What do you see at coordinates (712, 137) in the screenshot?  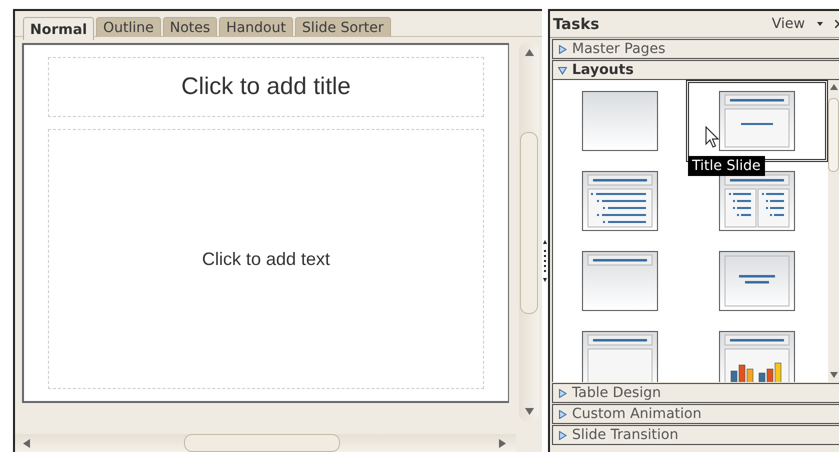 I see `mouse-pointer-icon` at bounding box center [712, 137].